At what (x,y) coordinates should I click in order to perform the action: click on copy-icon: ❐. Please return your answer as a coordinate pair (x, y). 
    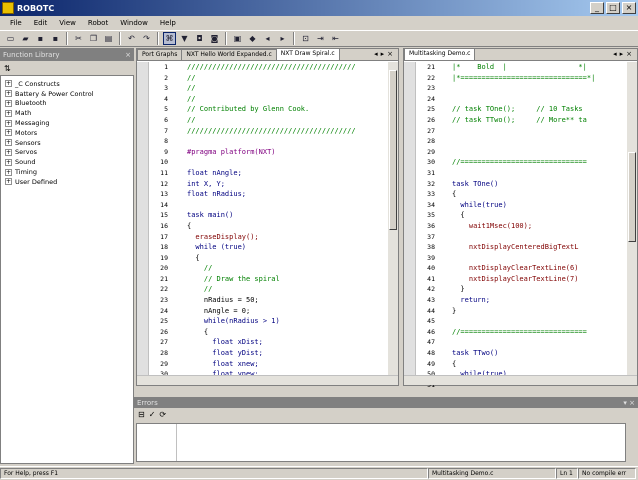
    Looking at the image, I should click on (93, 38).